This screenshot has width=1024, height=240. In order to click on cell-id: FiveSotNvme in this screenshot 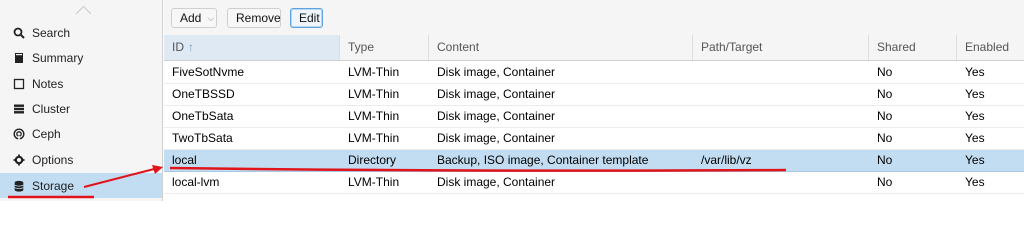, I will do `click(208, 72)`.